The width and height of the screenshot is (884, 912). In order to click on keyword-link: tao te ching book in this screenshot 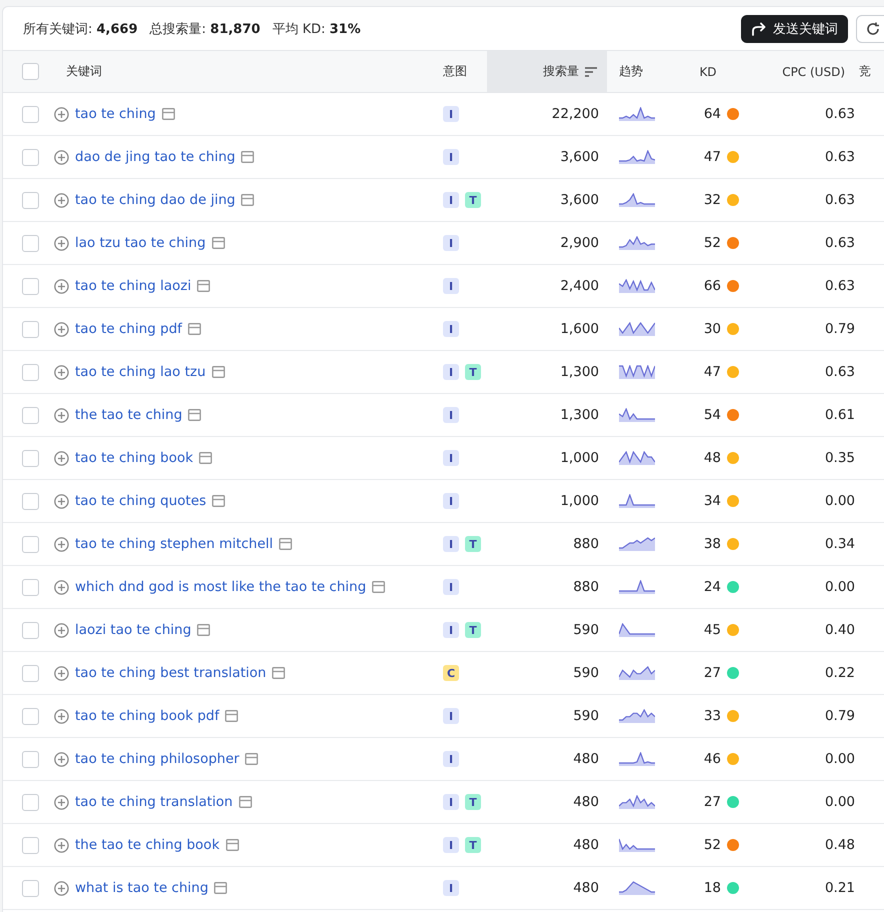, I will do `click(134, 458)`.